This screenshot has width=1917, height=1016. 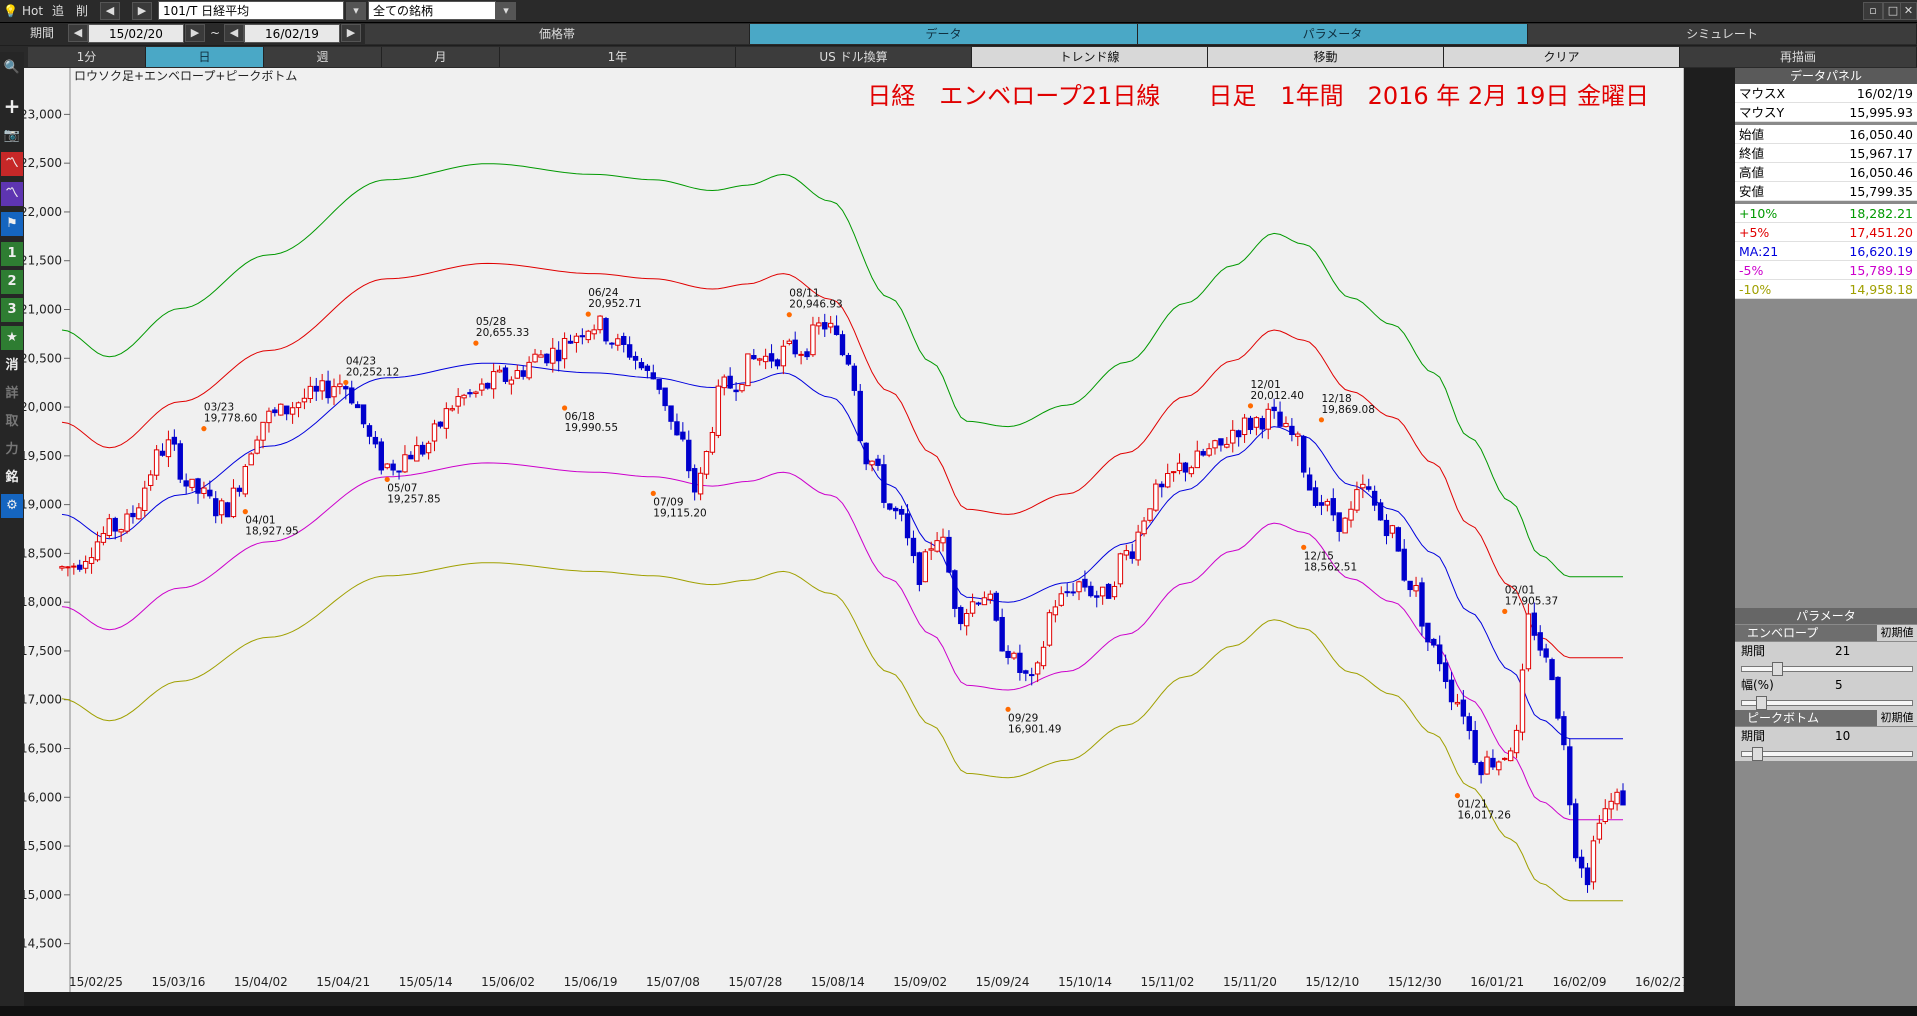 I want to click on env-width-slider, so click(x=1827, y=703).